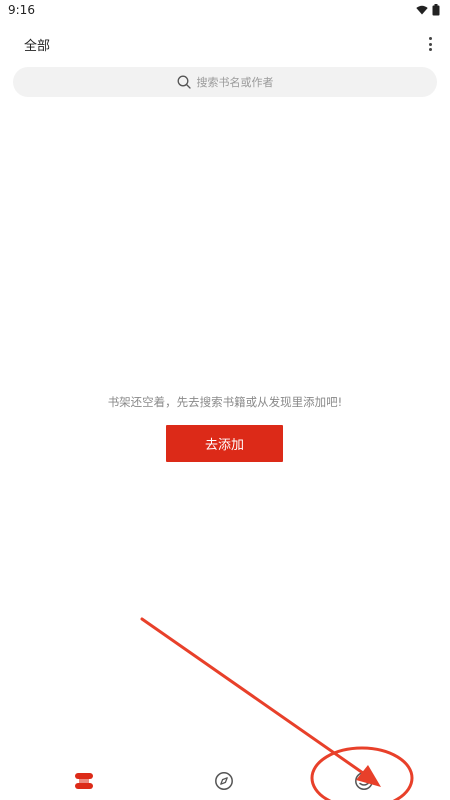  Describe the element at coordinates (430, 38) in the screenshot. I see `more-vertical-icon` at that location.